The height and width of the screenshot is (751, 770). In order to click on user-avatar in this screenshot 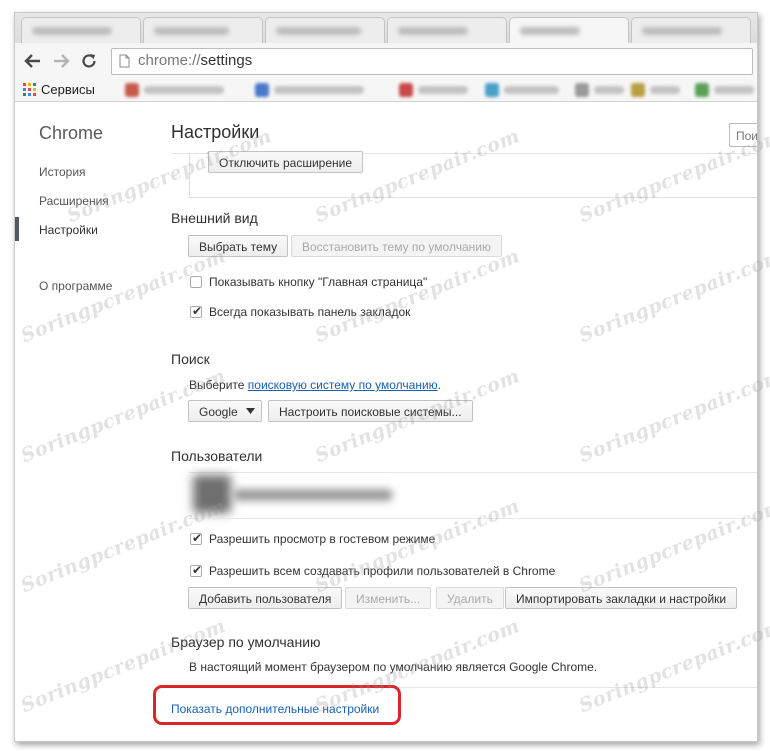, I will do `click(212, 494)`.